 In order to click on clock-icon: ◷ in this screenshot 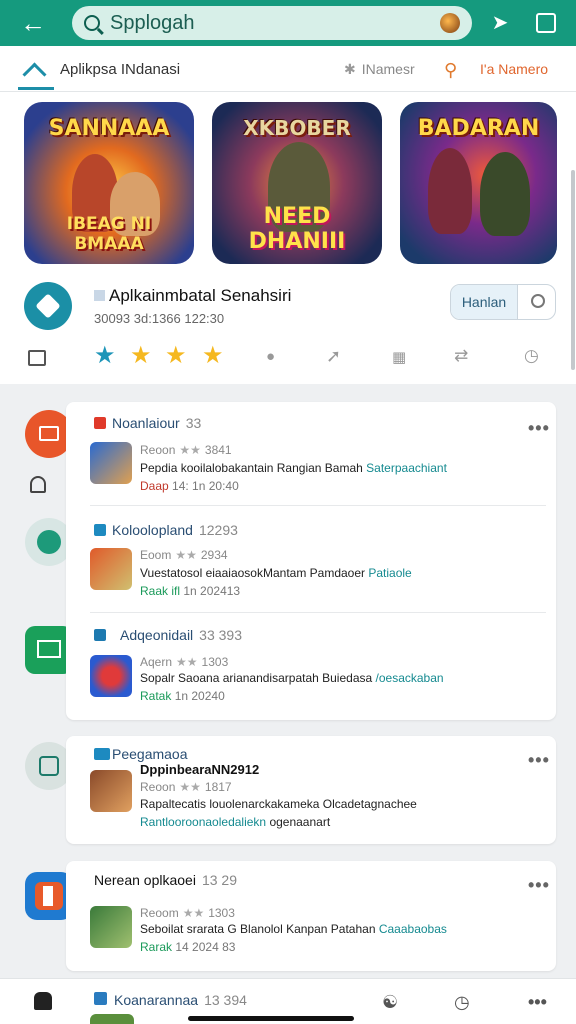, I will do `click(462, 1002)`.